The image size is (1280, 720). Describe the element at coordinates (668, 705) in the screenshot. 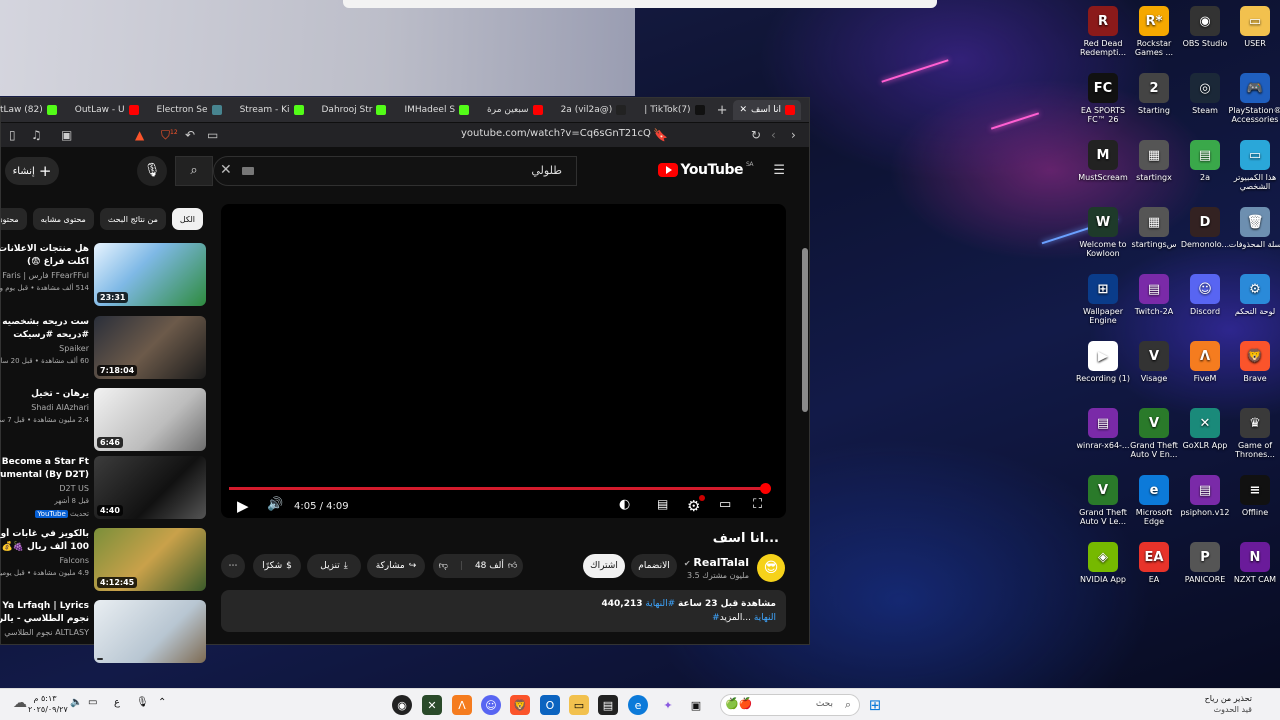

I see `copilot-taskbar-icon: ✦` at that location.